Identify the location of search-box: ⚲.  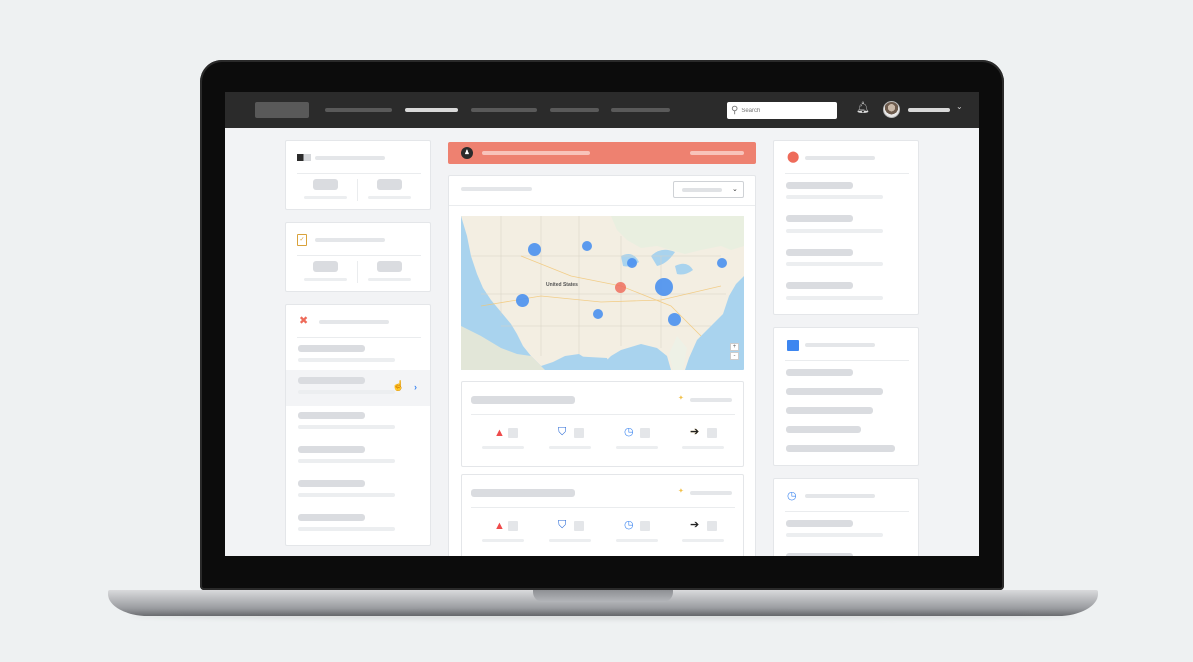
(782, 110).